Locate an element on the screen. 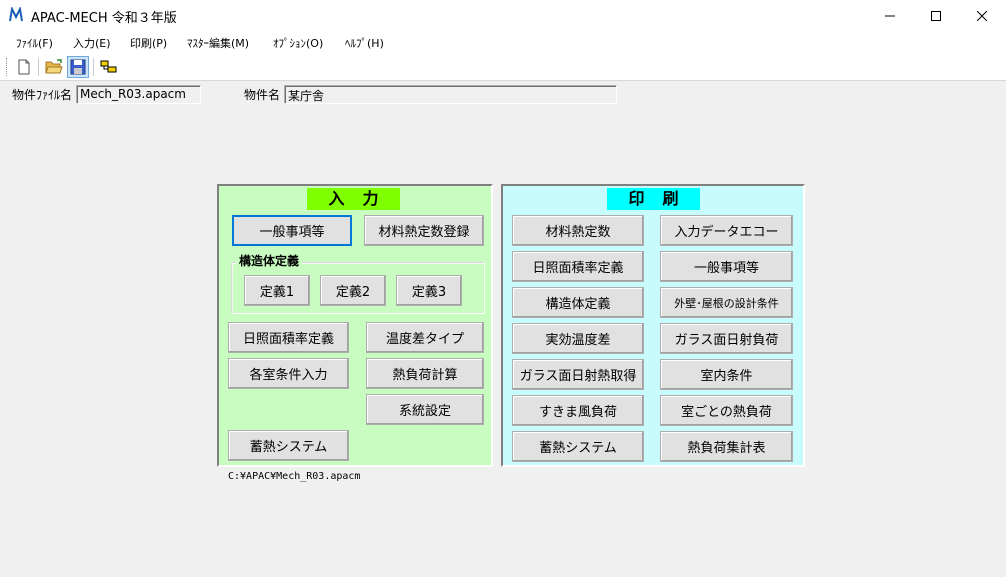  temp-diff-type-button: 温度差タイプ is located at coordinates (425, 337).